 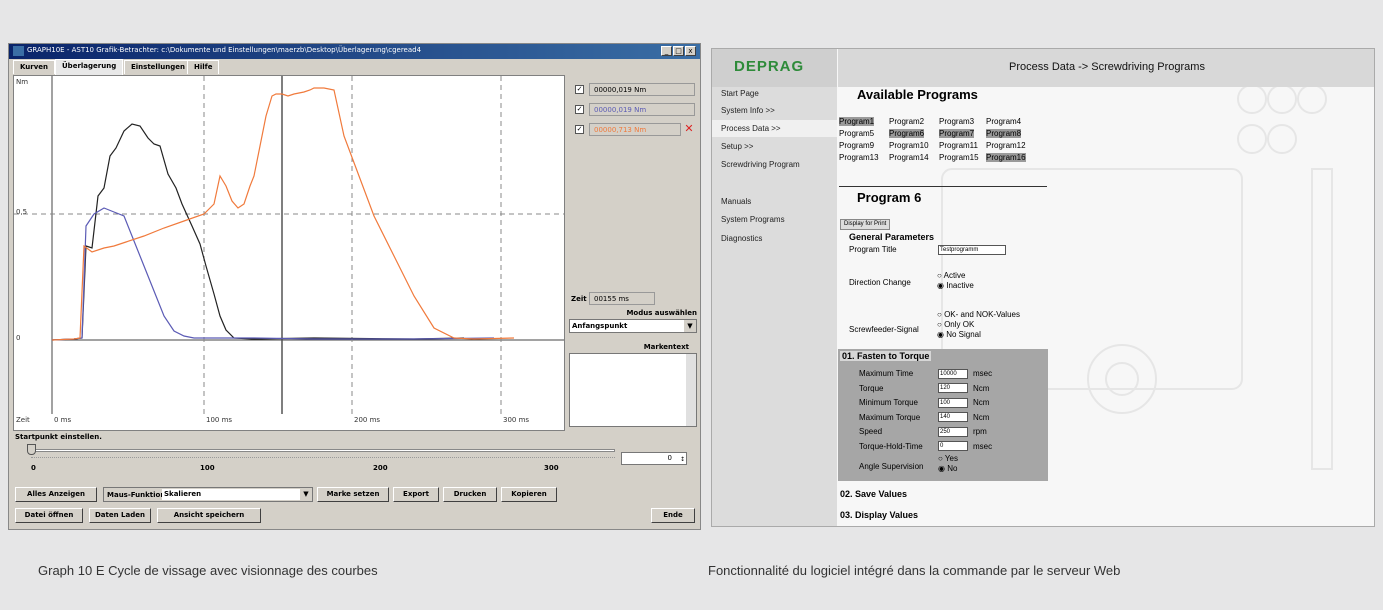 I want to click on tab-einstellungen: Einstellungen, so click(x=158, y=67).